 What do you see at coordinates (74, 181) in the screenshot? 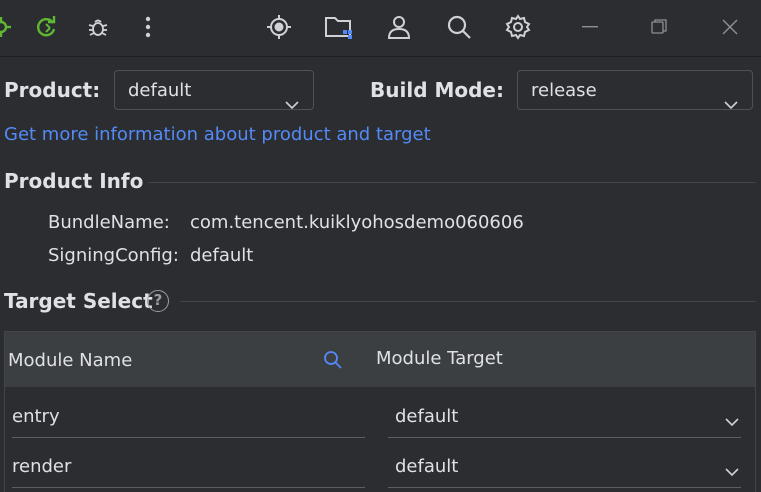
I see `product-info-title: Product Info` at bounding box center [74, 181].